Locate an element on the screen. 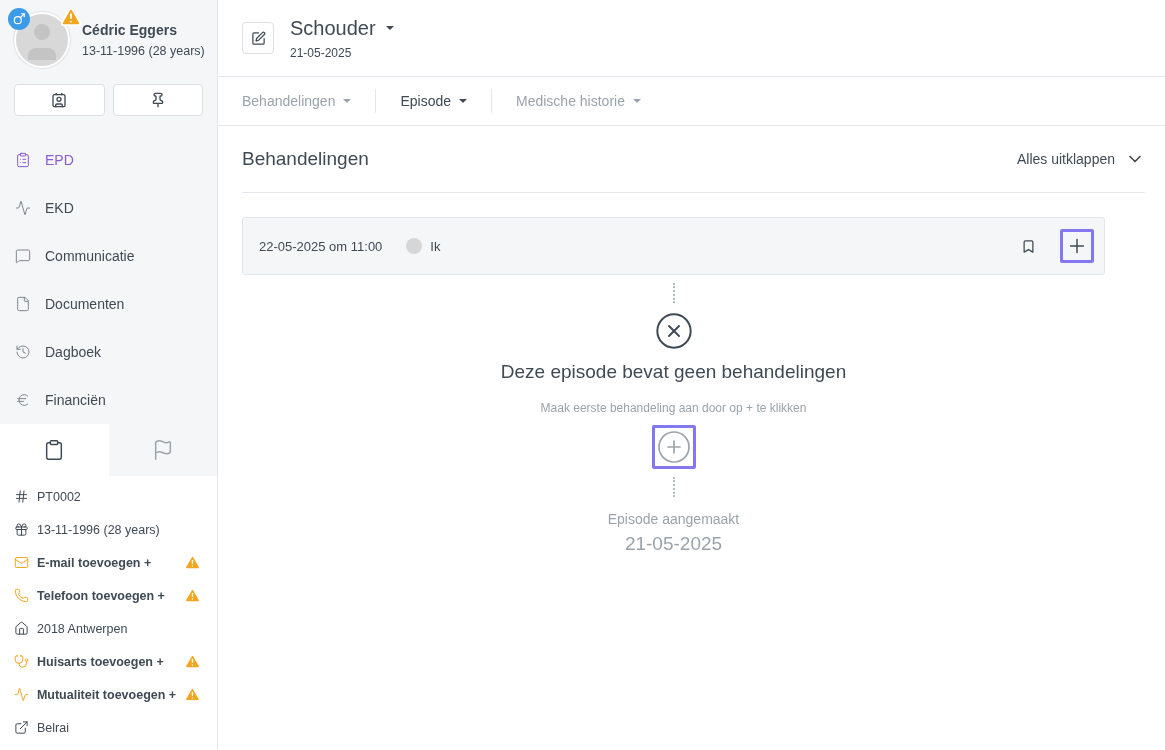  close-circle-icon is located at coordinates (673, 331).